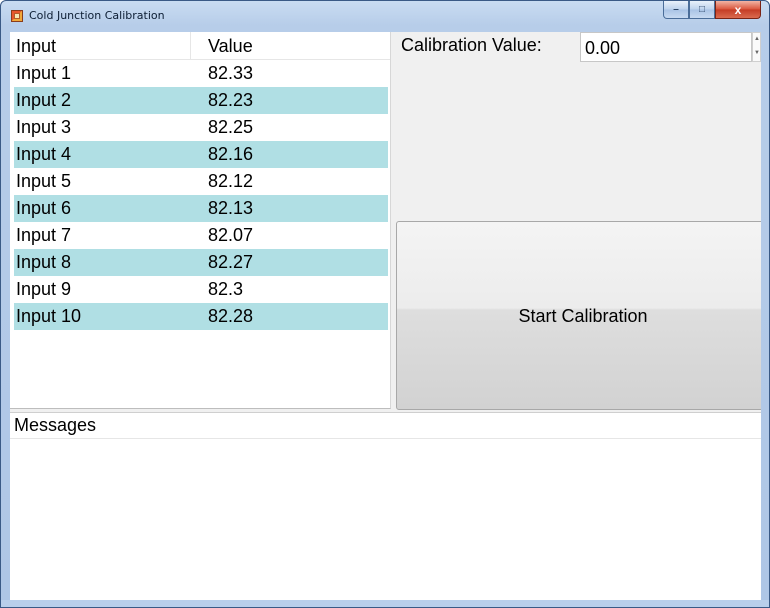 The width and height of the screenshot is (770, 608). What do you see at coordinates (231, 262) in the screenshot?
I see `row-input-value: 82.27` at bounding box center [231, 262].